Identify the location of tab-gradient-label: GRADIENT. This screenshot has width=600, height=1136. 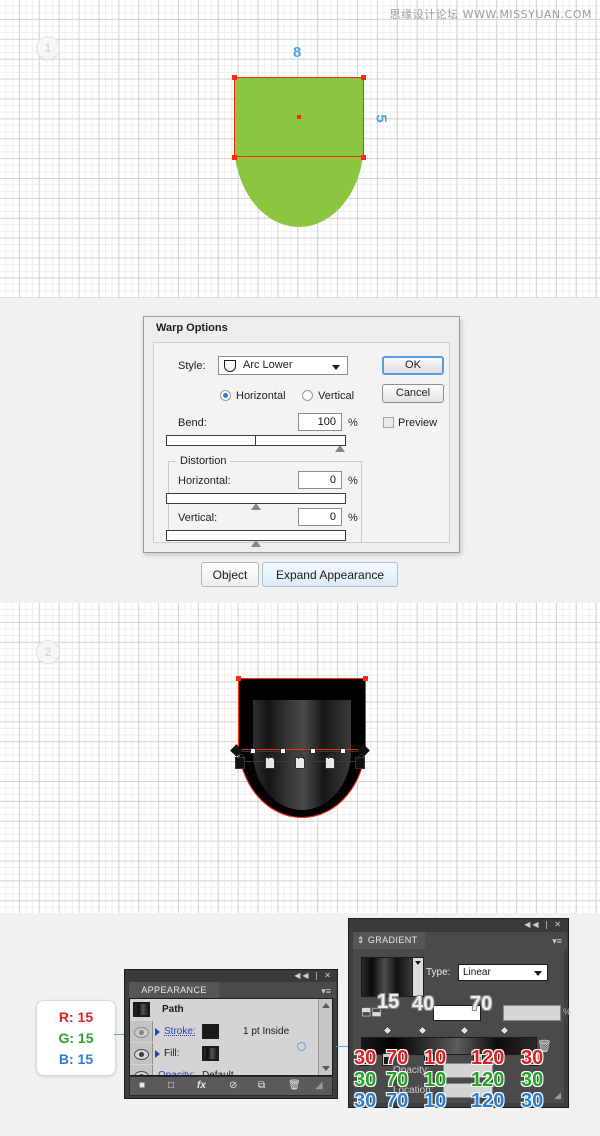
(392, 940).